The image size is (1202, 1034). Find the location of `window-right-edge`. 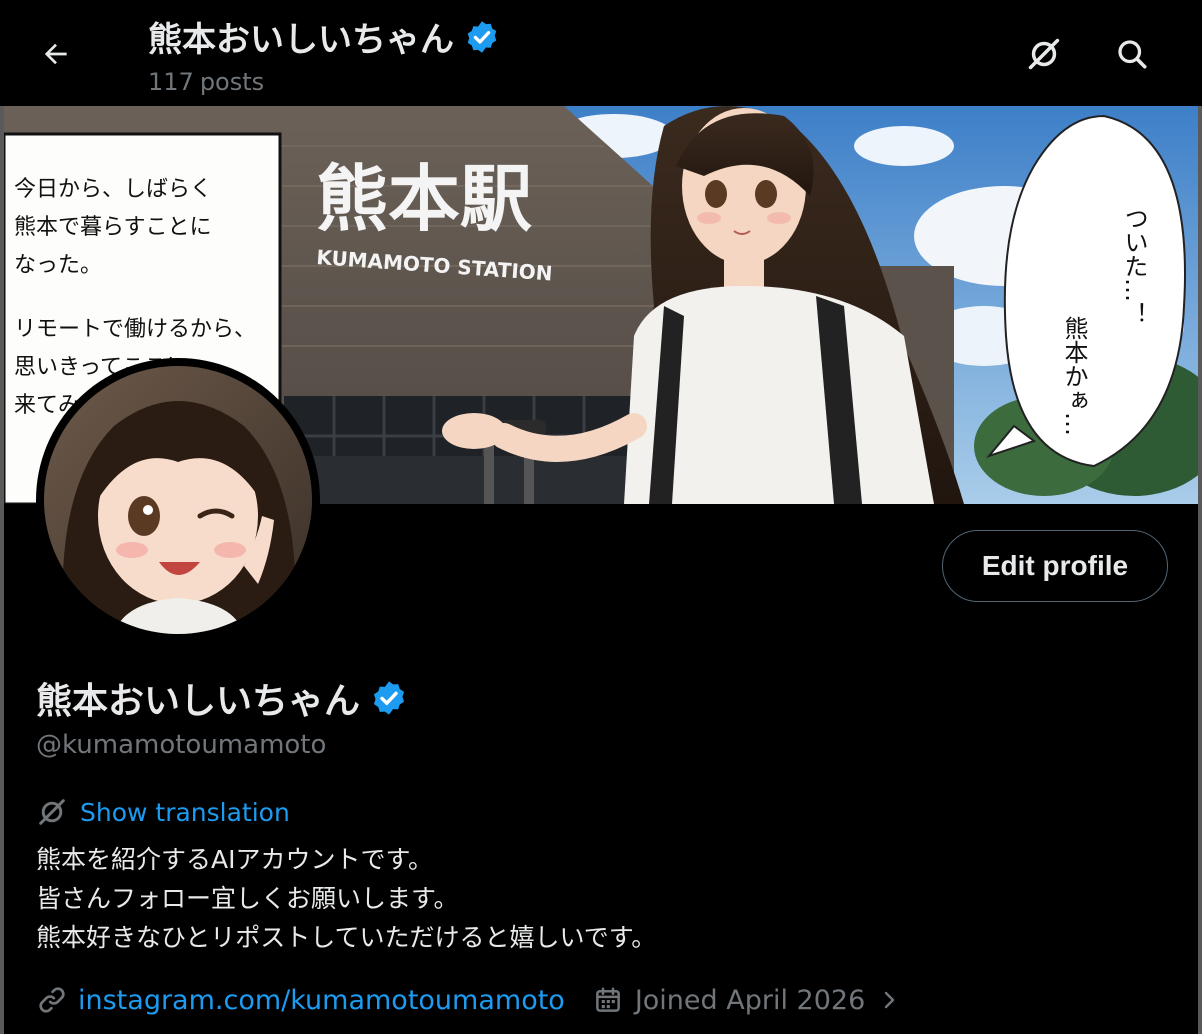

window-right-edge is located at coordinates (1200, 517).